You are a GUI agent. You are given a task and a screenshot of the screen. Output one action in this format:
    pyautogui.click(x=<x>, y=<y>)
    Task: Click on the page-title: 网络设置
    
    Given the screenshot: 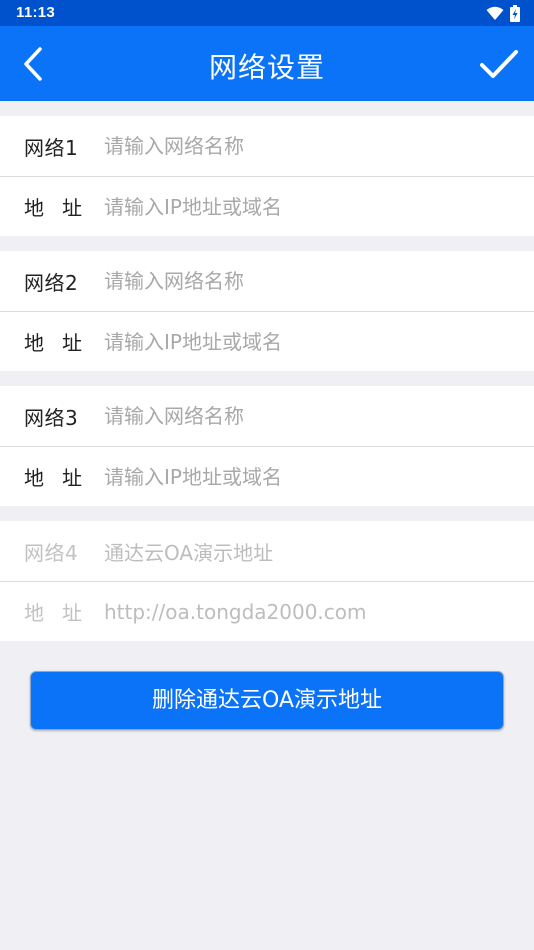 What is the action you would take?
    pyautogui.click(x=266, y=67)
    